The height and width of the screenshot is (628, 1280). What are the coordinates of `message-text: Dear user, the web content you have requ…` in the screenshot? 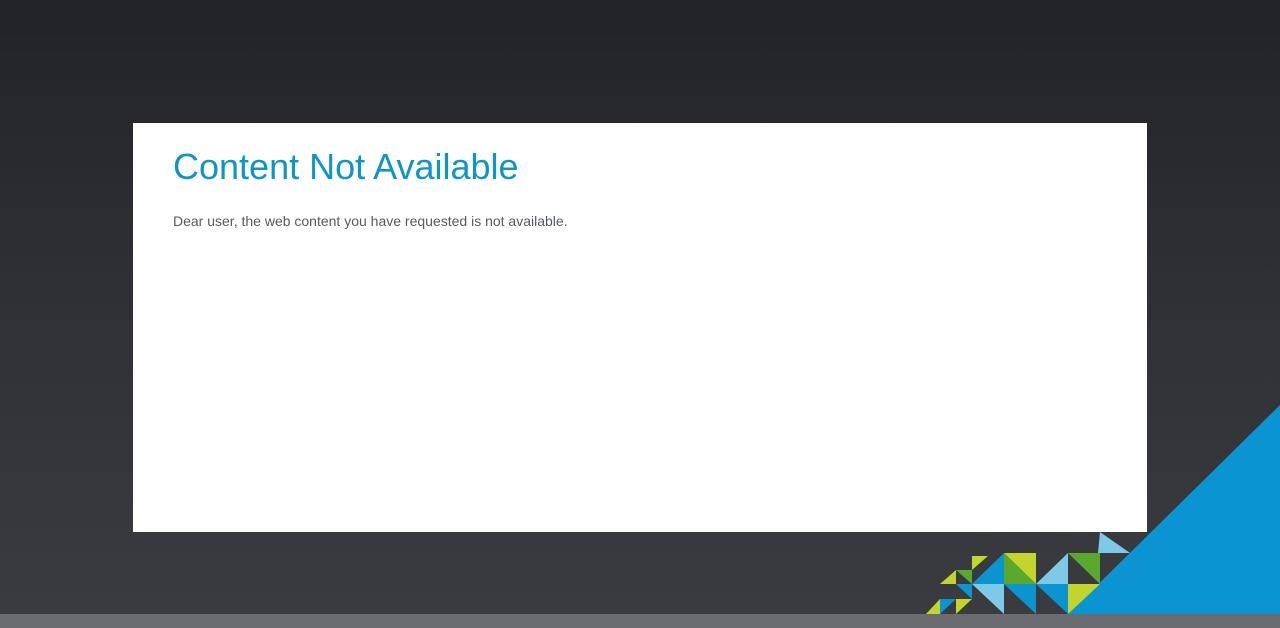 It's located at (370, 221).